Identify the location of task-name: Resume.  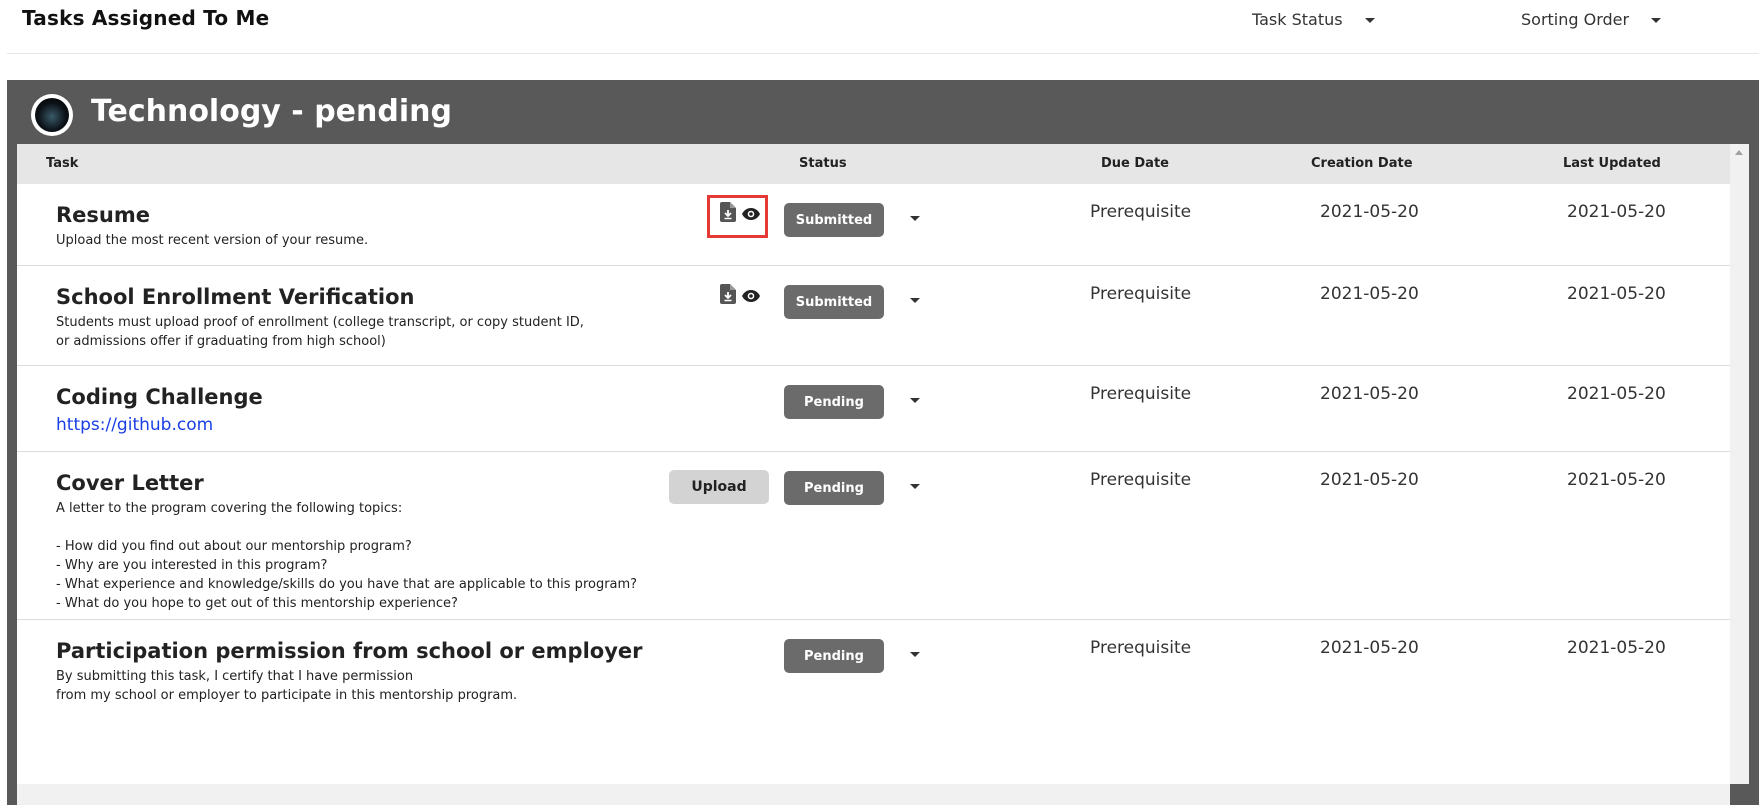
(103, 215).